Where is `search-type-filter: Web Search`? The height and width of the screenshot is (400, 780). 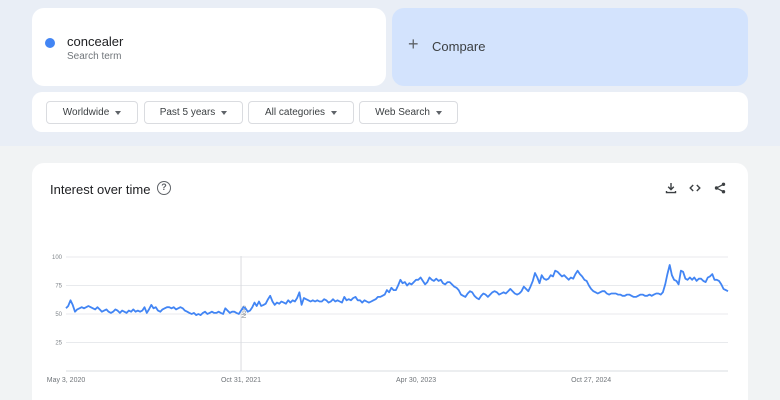 search-type-filter: Web Search is located at coordinates (408, 112).